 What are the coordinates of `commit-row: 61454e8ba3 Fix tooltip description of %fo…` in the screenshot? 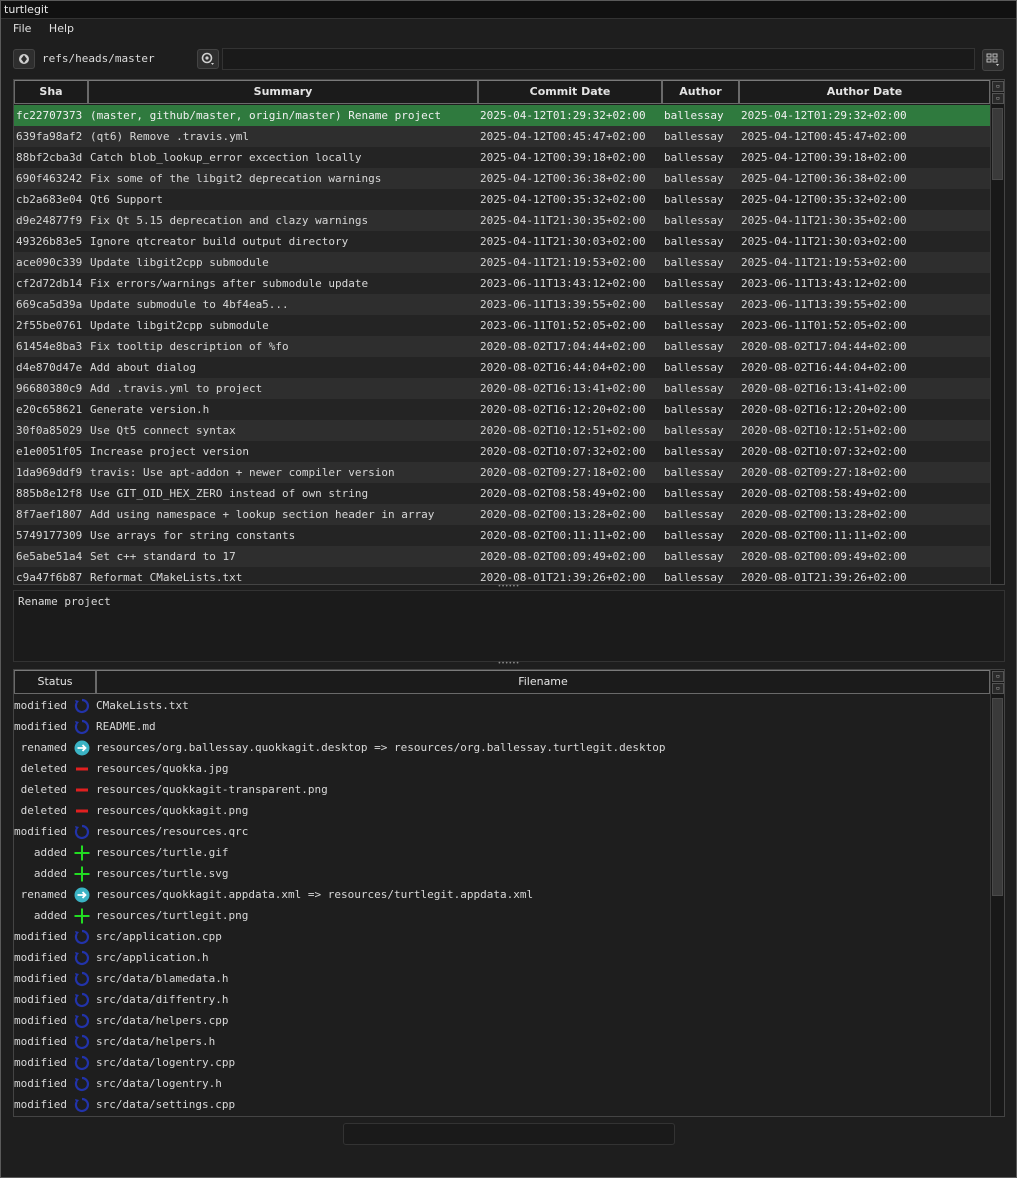 It's located at (502, 346).